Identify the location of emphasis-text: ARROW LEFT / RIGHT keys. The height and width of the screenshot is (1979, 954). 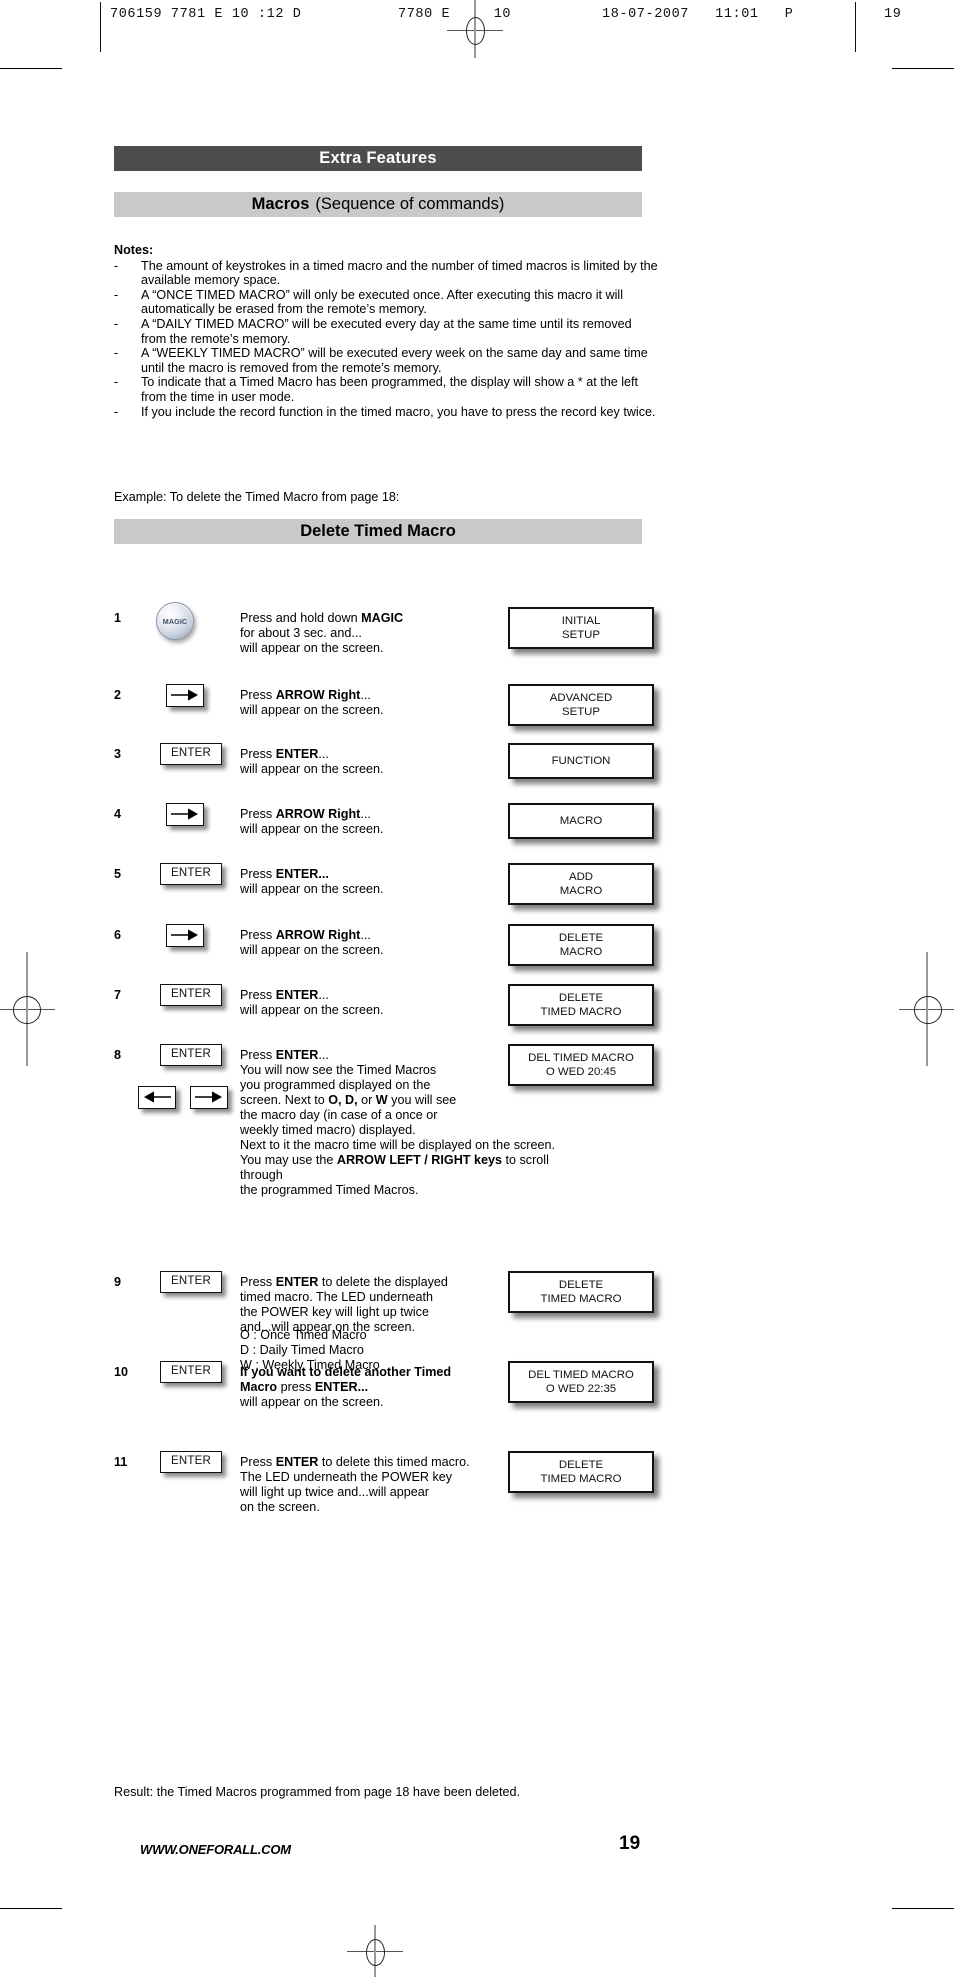
(419, 1160).